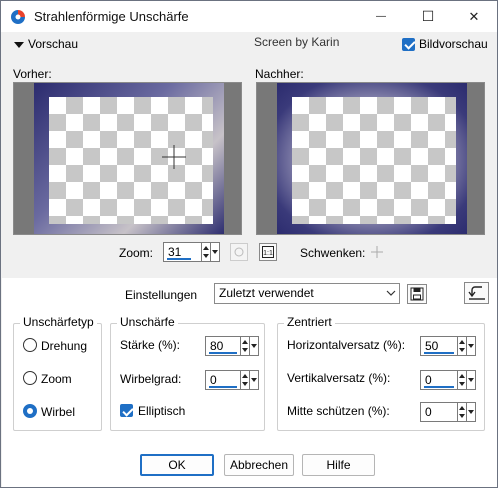  What do you see at coordinates (174, 157) in the screenshot?
I see `crosshair-icon` at bounding box center [174, 157].